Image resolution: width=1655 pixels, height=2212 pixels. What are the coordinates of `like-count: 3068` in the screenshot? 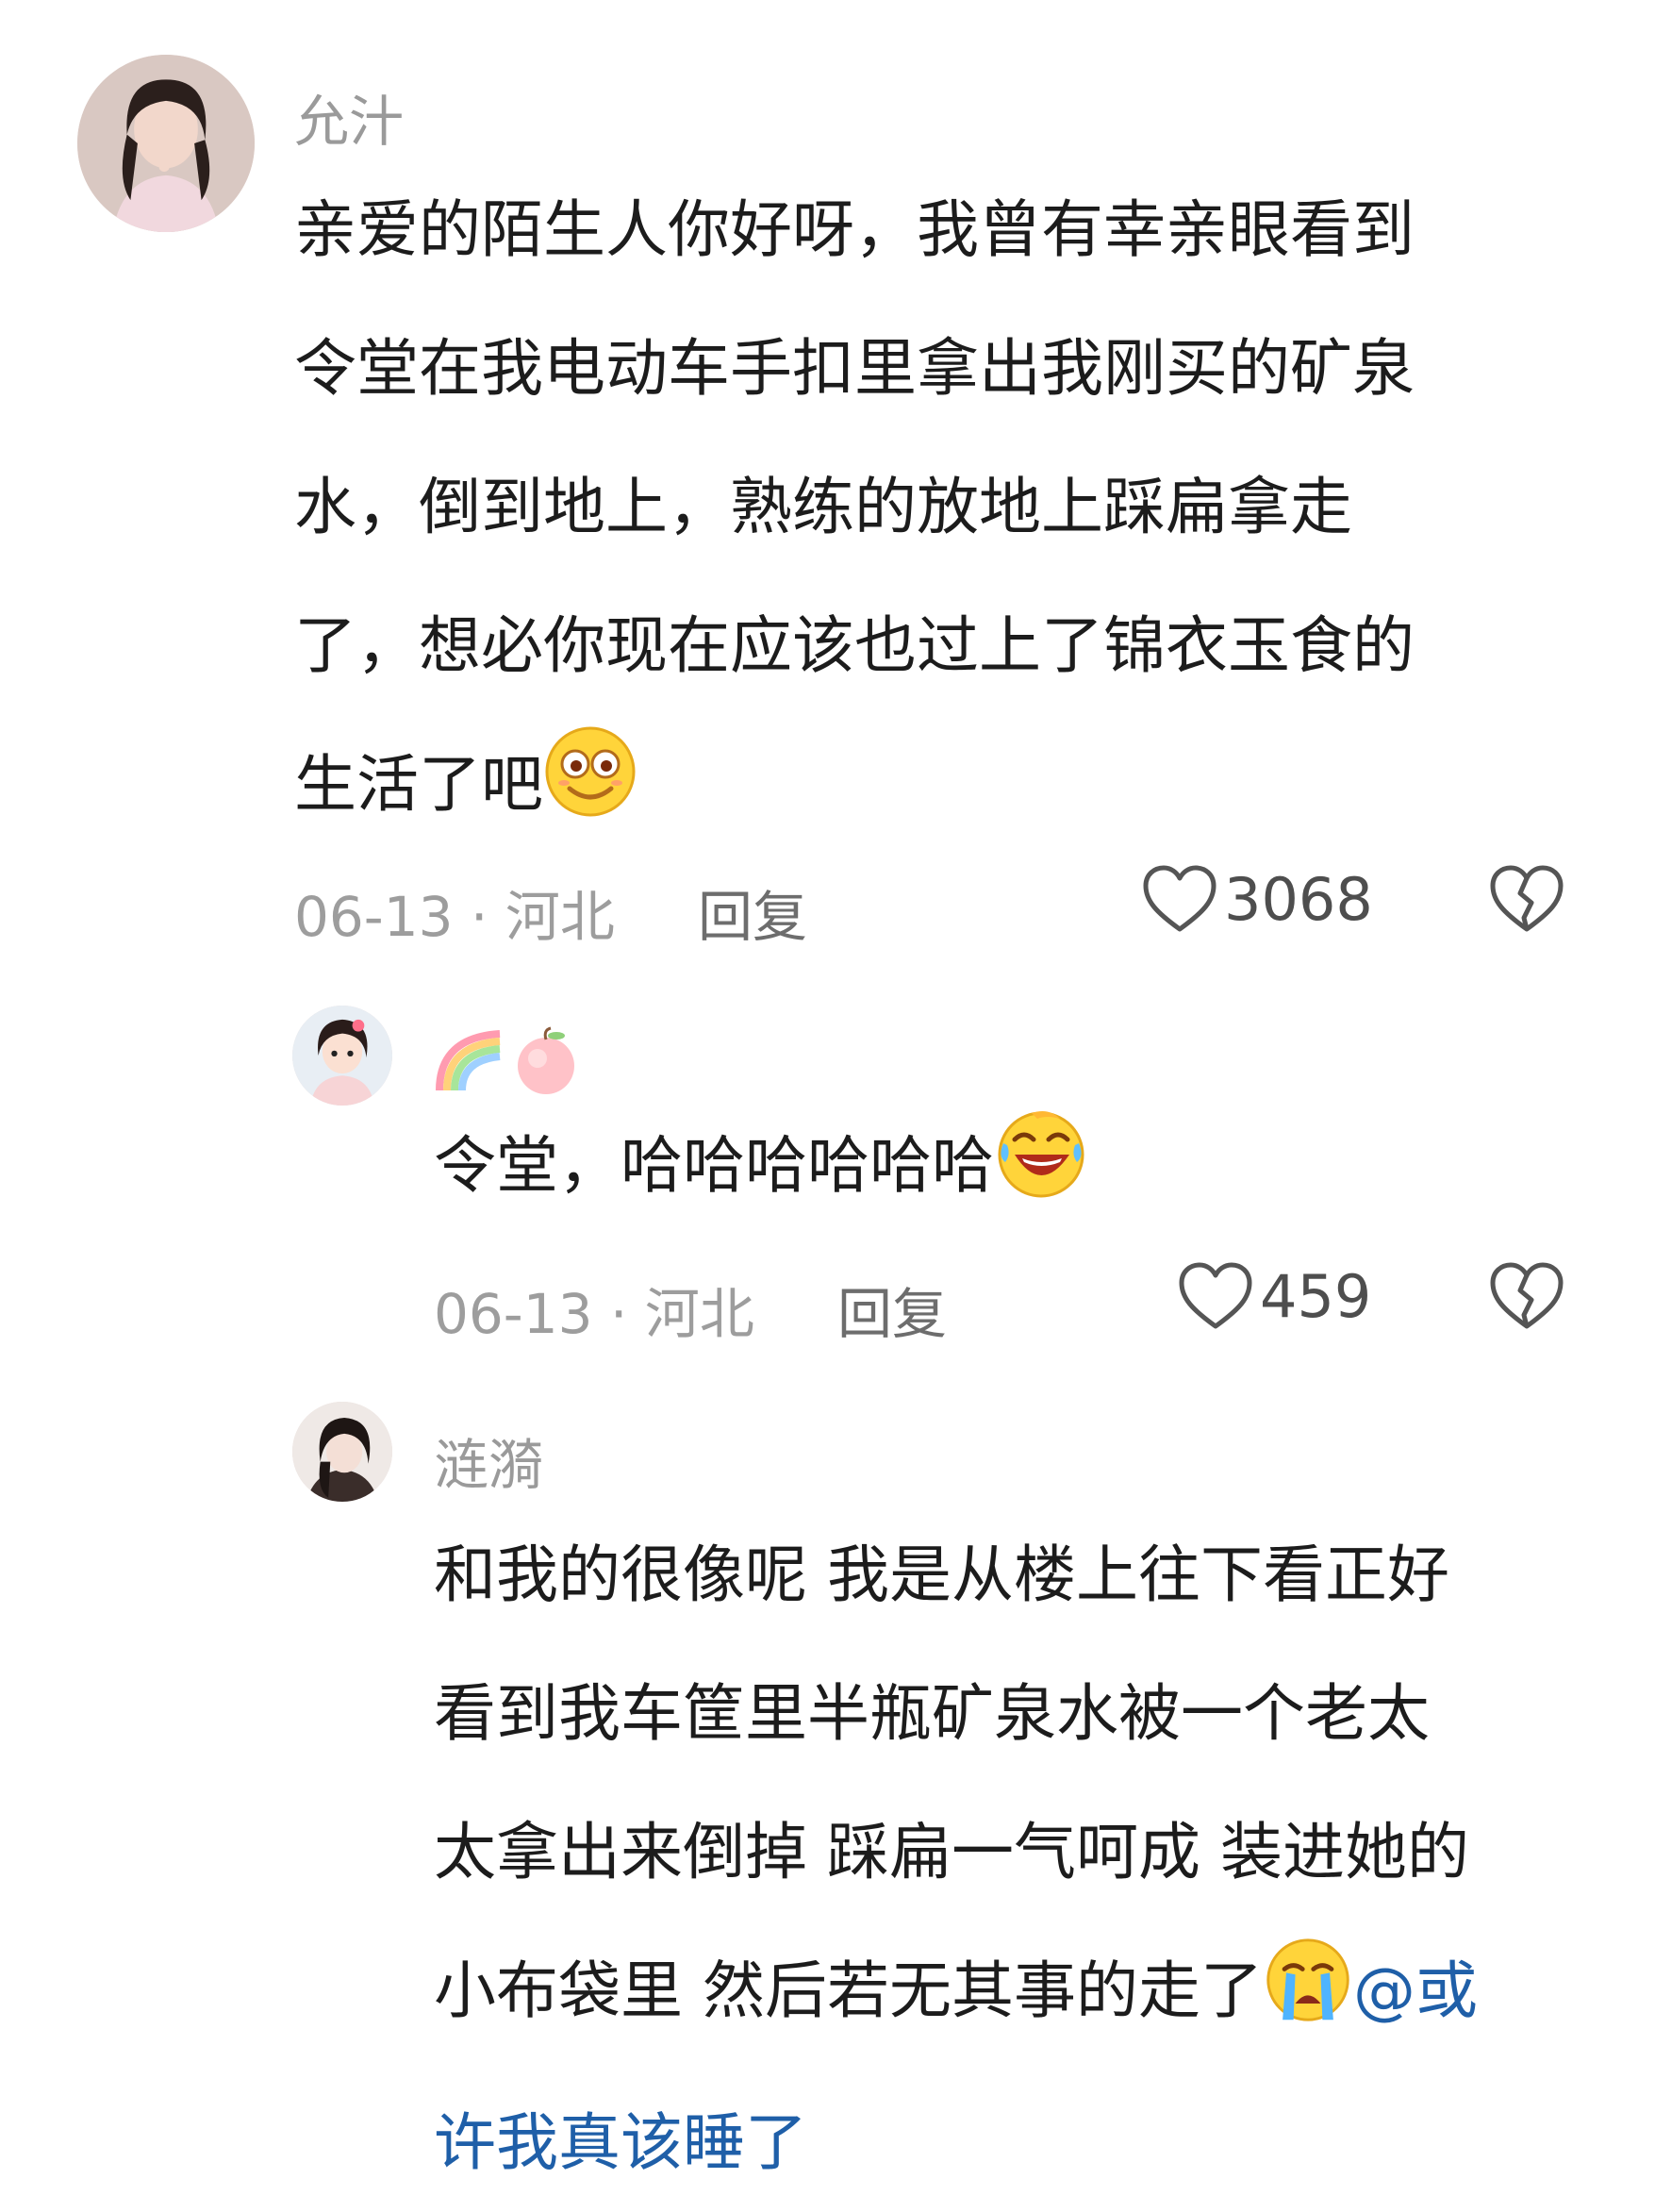 It's located at (1298, 899).